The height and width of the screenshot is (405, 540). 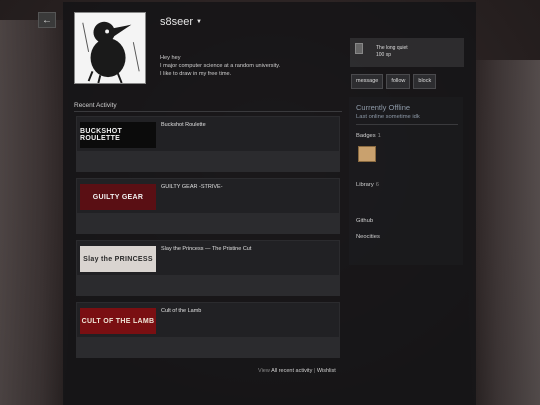 I want to click on avatar, so click(x=110, y=48).